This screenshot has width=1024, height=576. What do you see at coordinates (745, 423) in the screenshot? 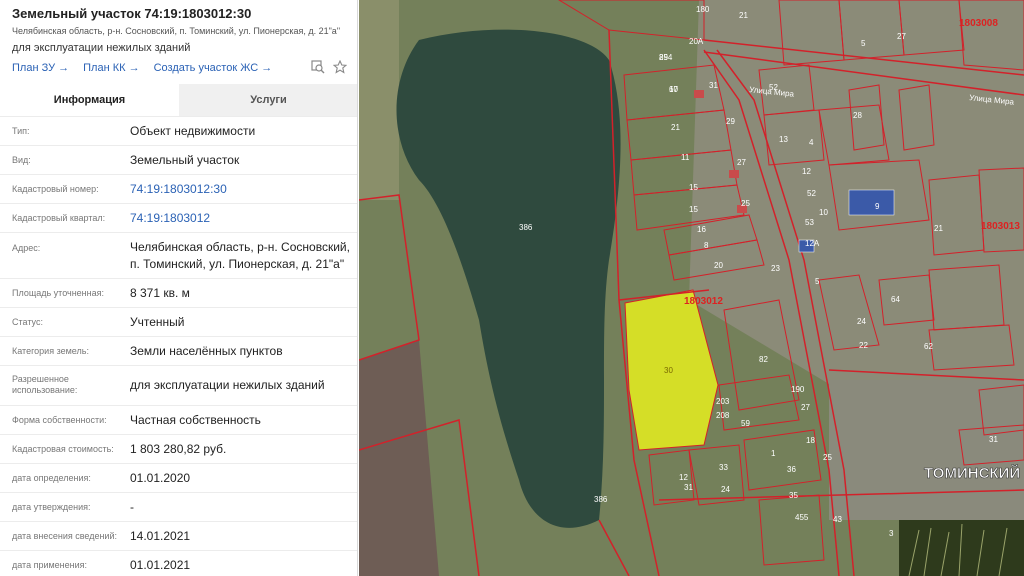
I see `plot-number-label: 59` at bounding box center [745, 423].